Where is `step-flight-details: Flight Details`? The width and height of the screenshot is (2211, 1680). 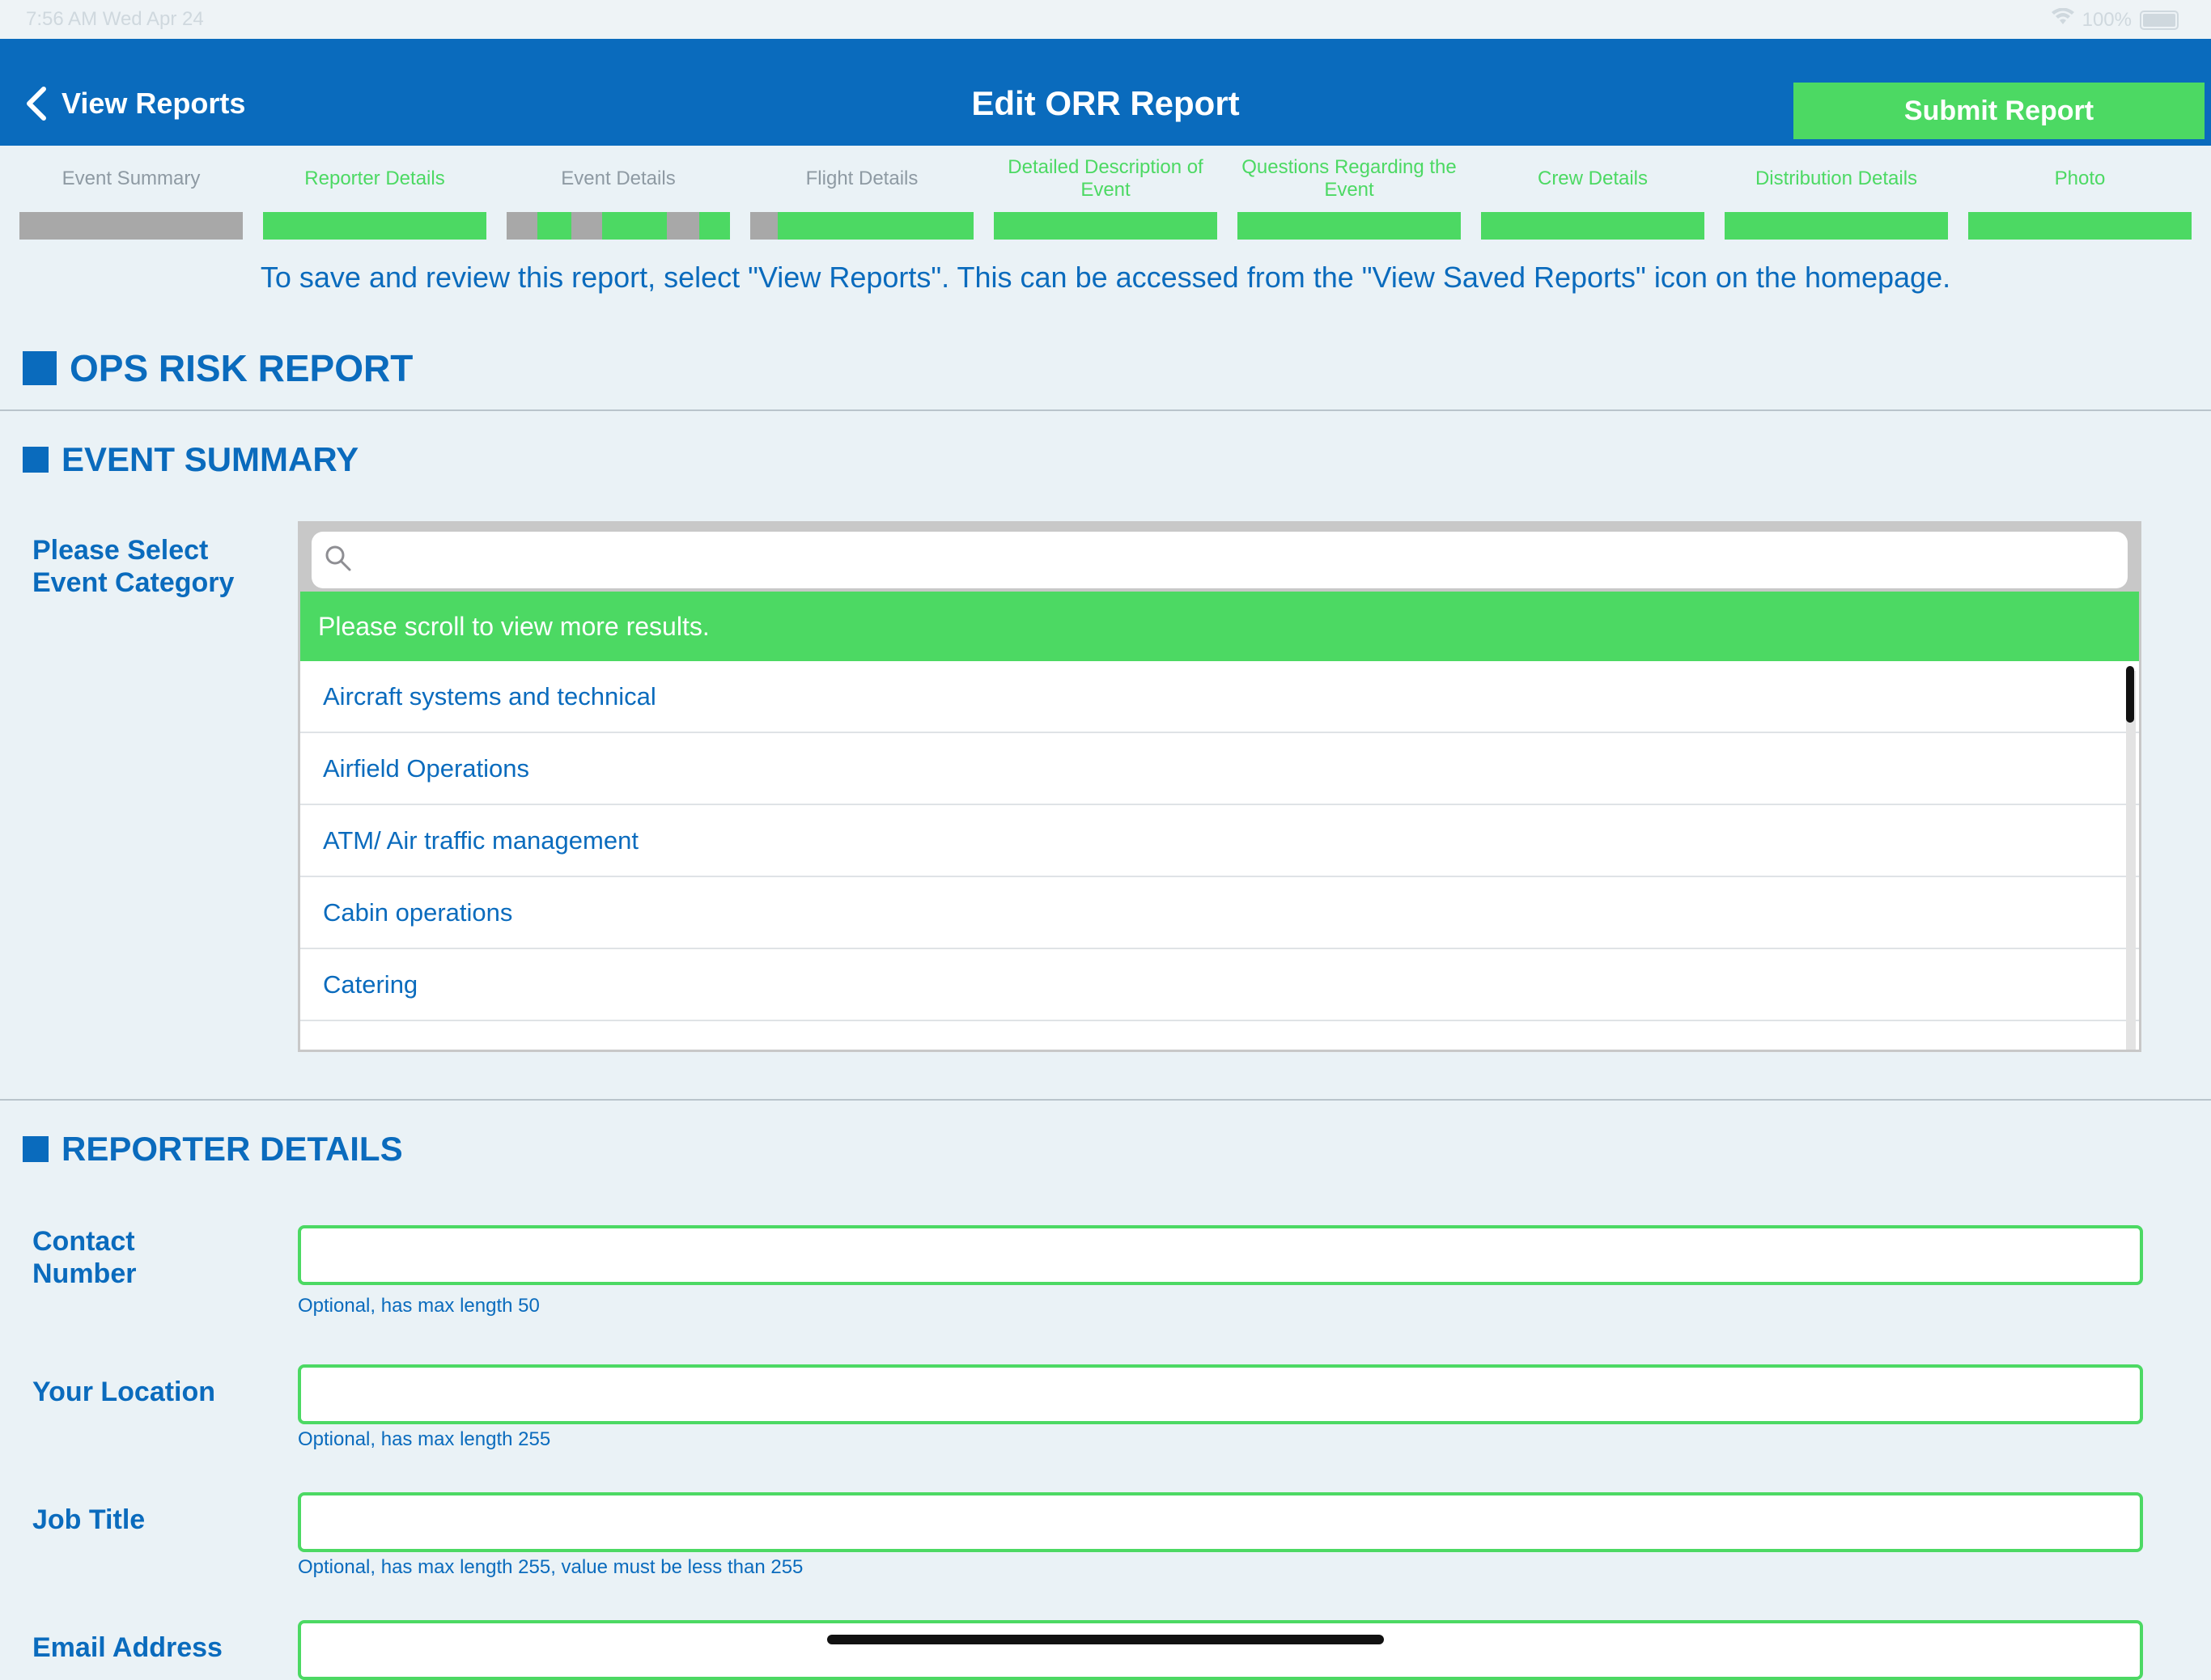 step-flight-details: Flight Details is located at coordinates (862, 197).